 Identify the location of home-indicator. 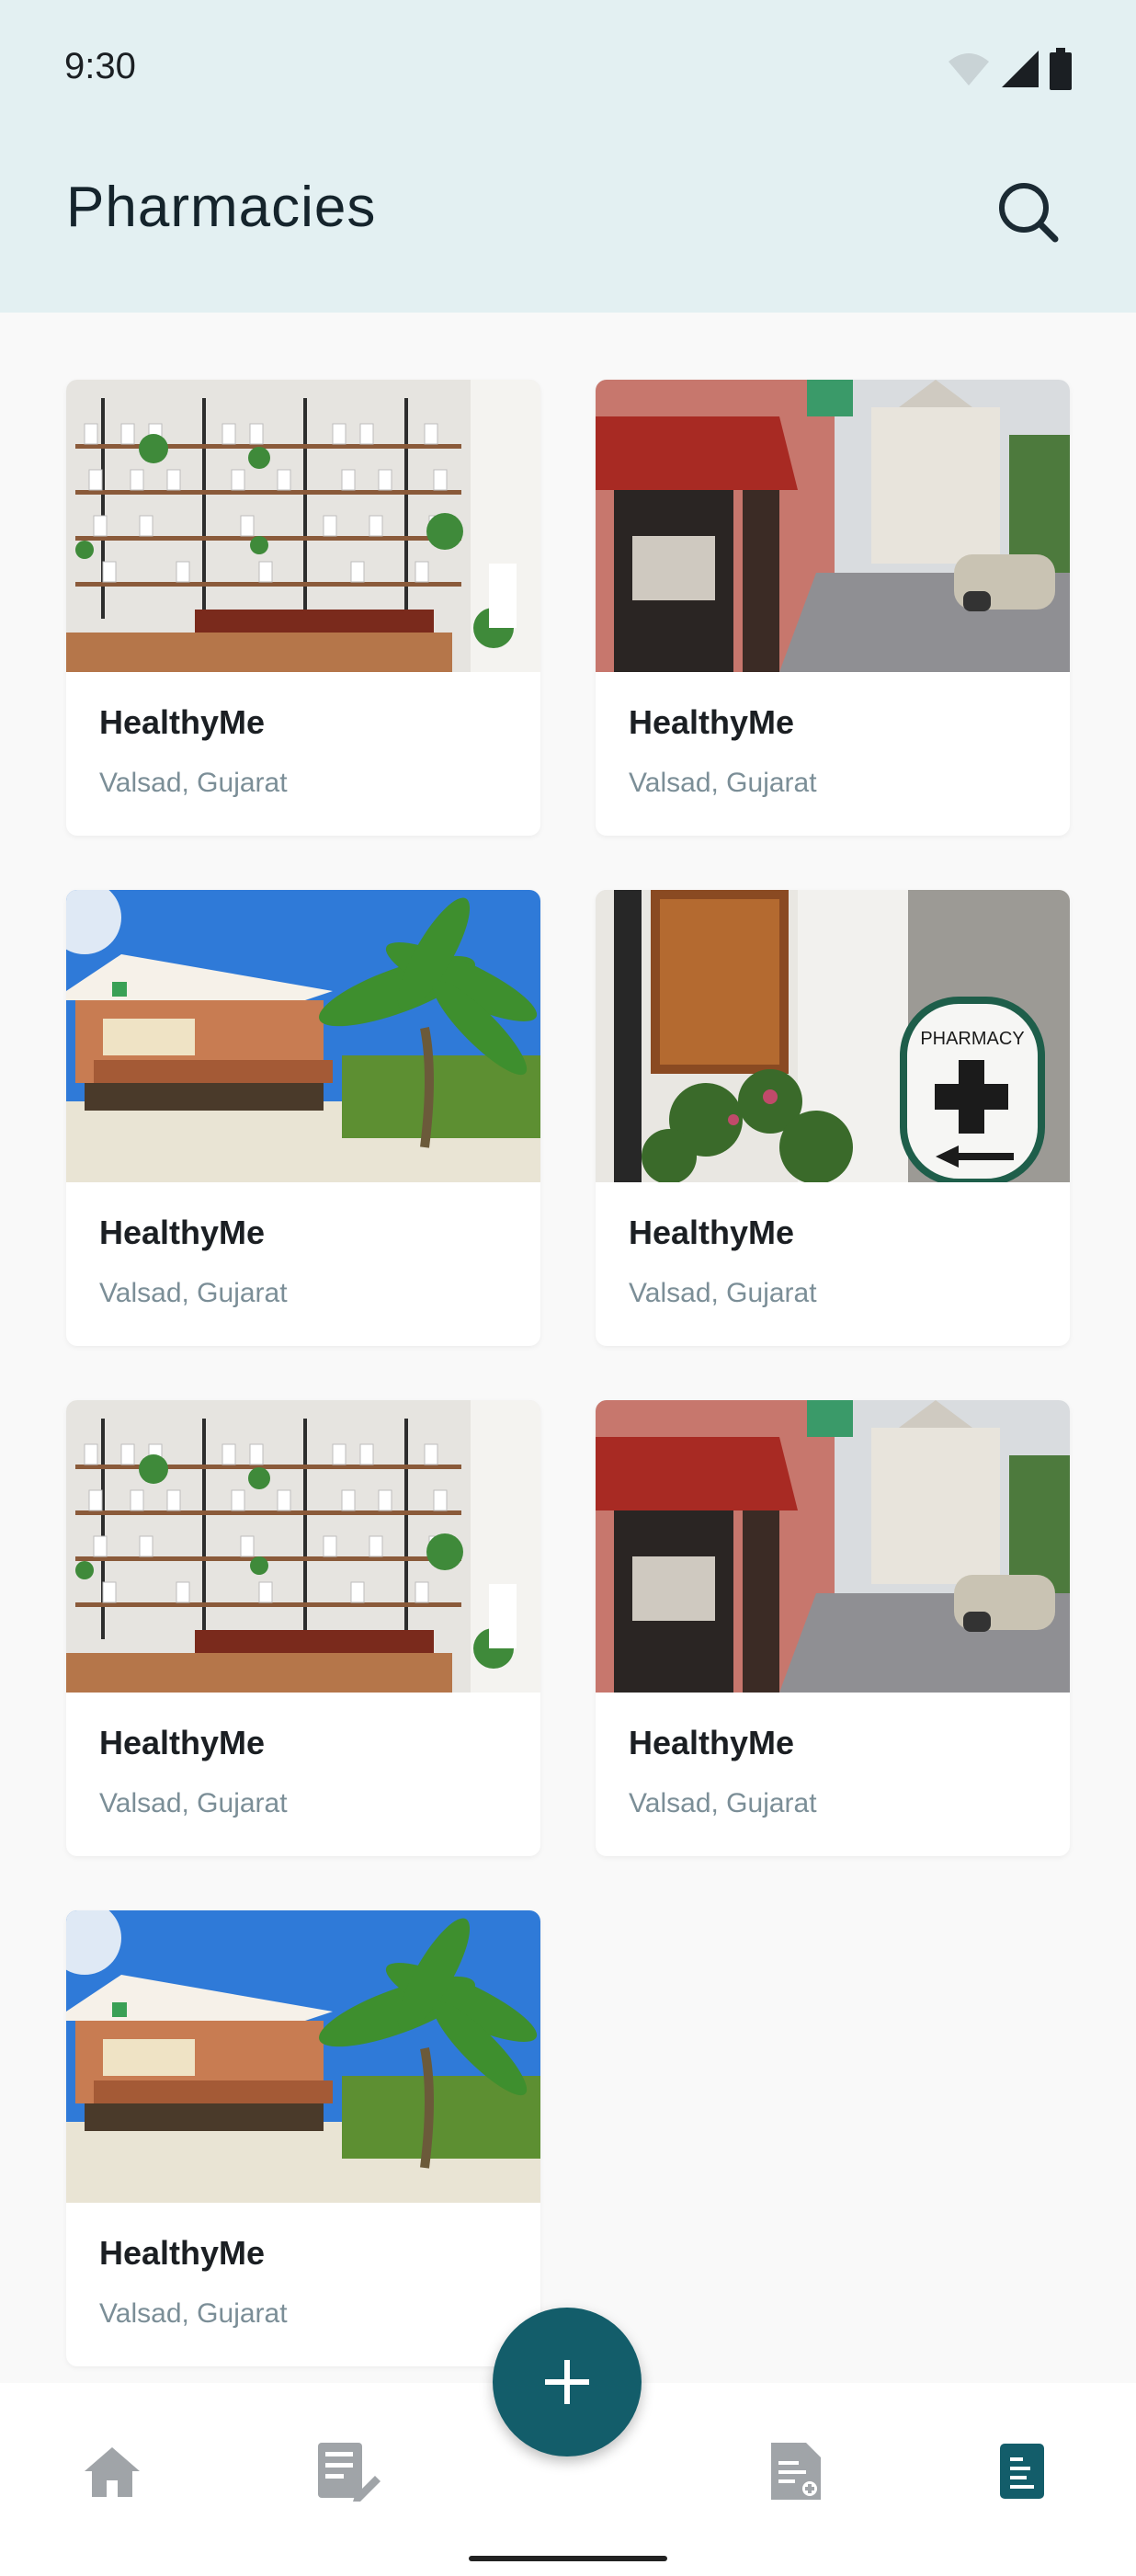
(568, 2558).